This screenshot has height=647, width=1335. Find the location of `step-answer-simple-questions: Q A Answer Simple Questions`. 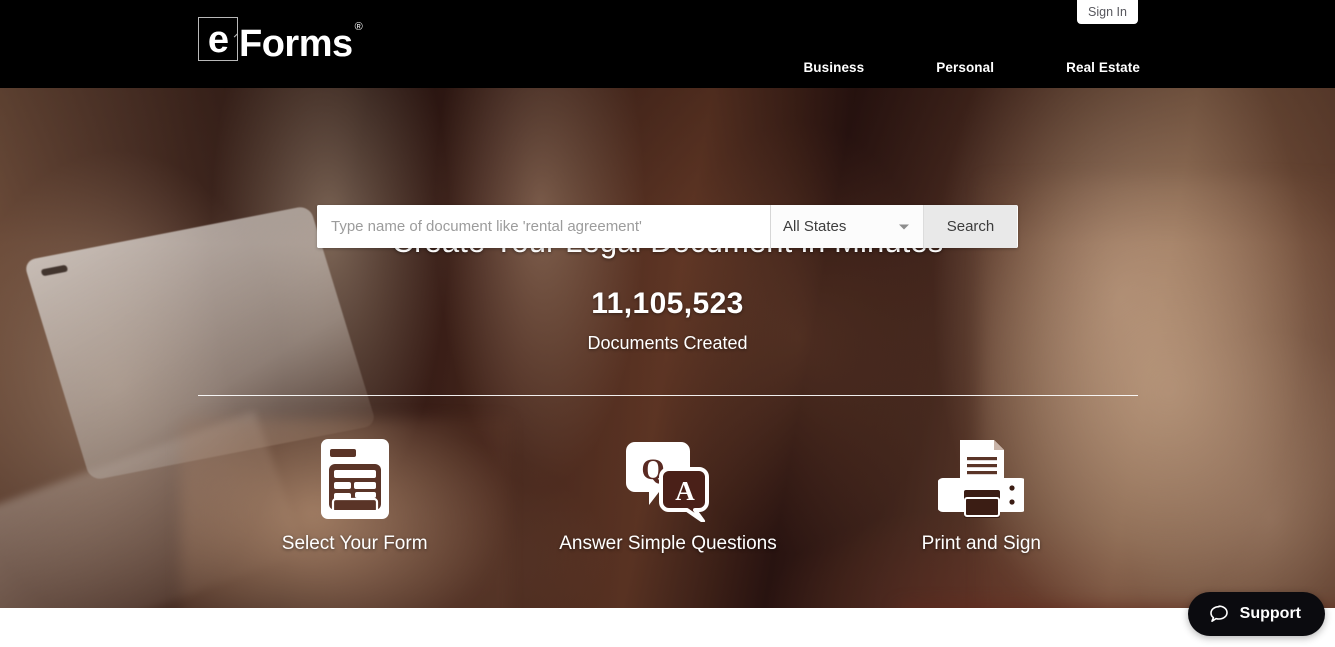

step-answer-simple-questions: Q A Answer Simple Questions is located at coordinates (667, 503).